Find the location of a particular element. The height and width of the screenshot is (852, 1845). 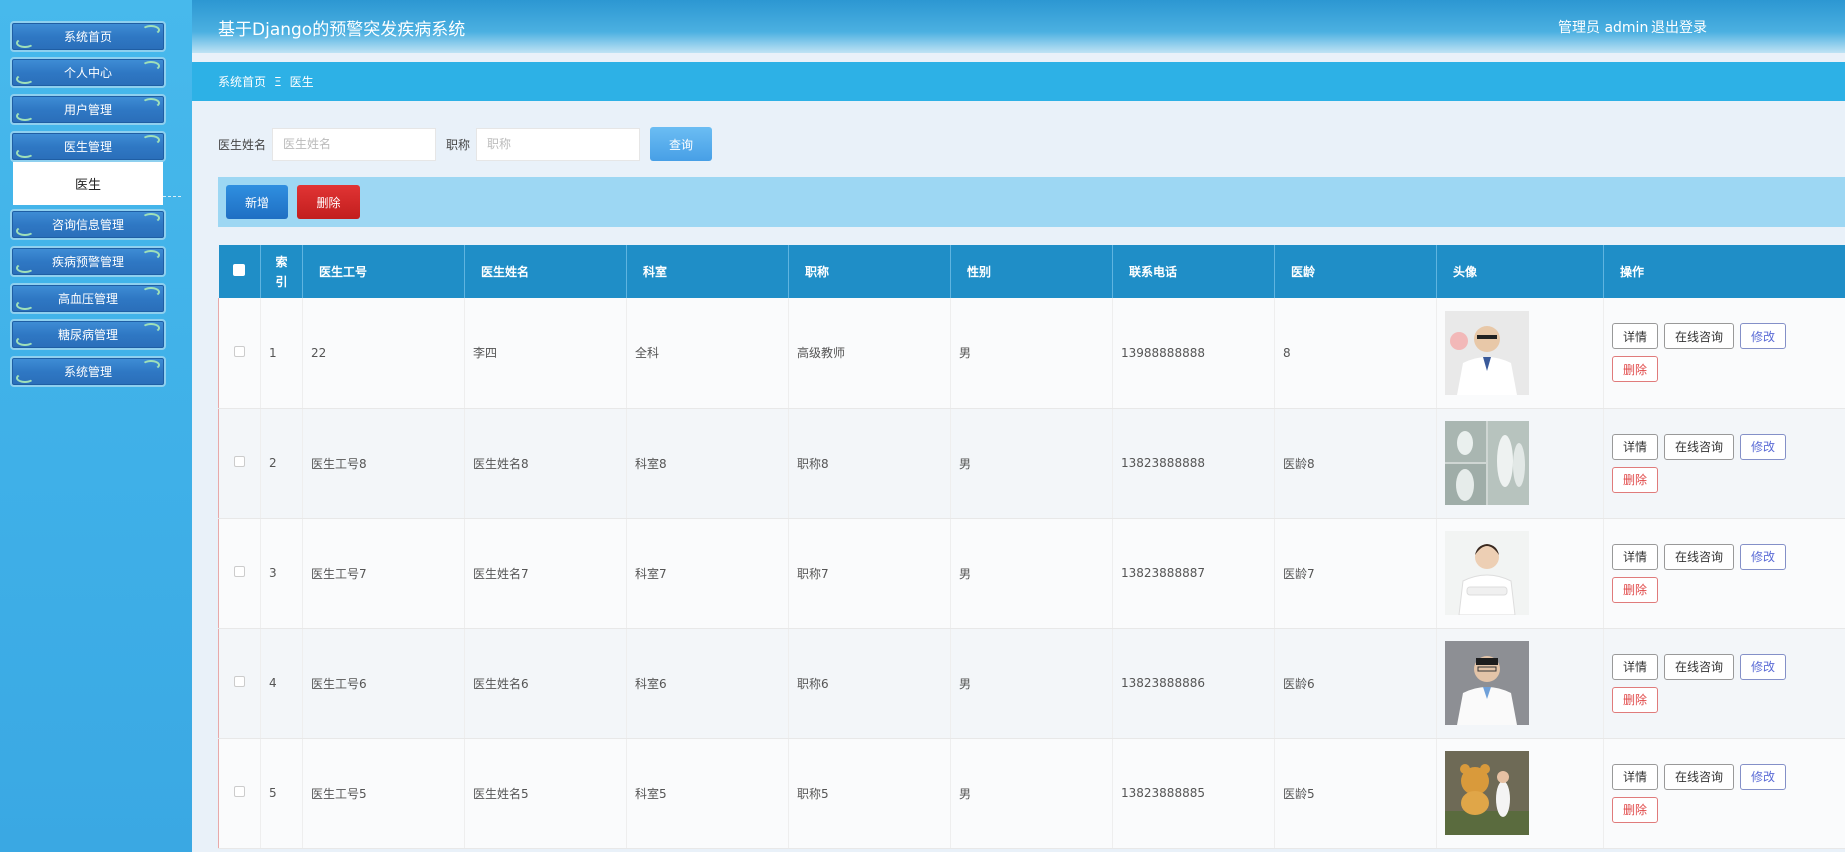

menu-label: 高血压管理 is located at coordinates (87, 299).